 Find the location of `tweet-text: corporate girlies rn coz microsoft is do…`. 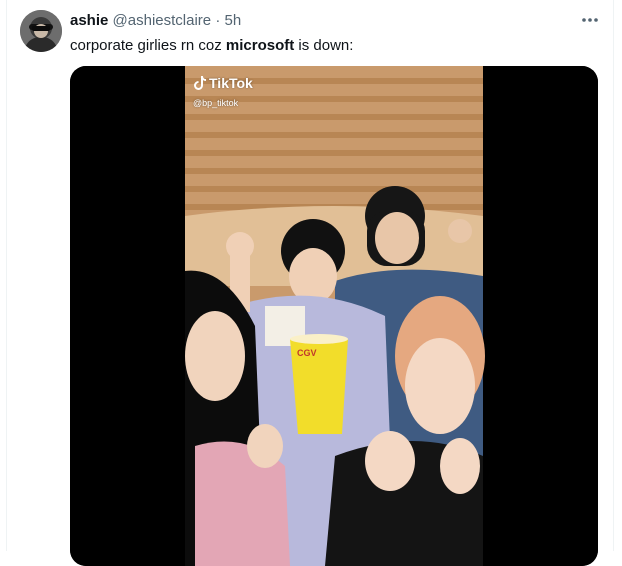

tweet-text: corporate girlies rn coz microsoft is do… is located at coordinates (211, 46).